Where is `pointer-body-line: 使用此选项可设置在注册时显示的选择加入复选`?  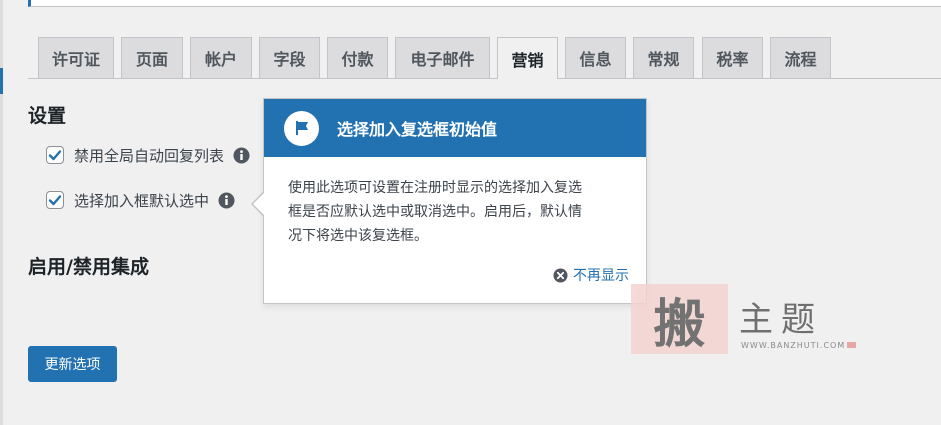 pointer-body-line: 使用此选项可设置在注册时显示的选择加入复选 is located at coordinates (435, 188).